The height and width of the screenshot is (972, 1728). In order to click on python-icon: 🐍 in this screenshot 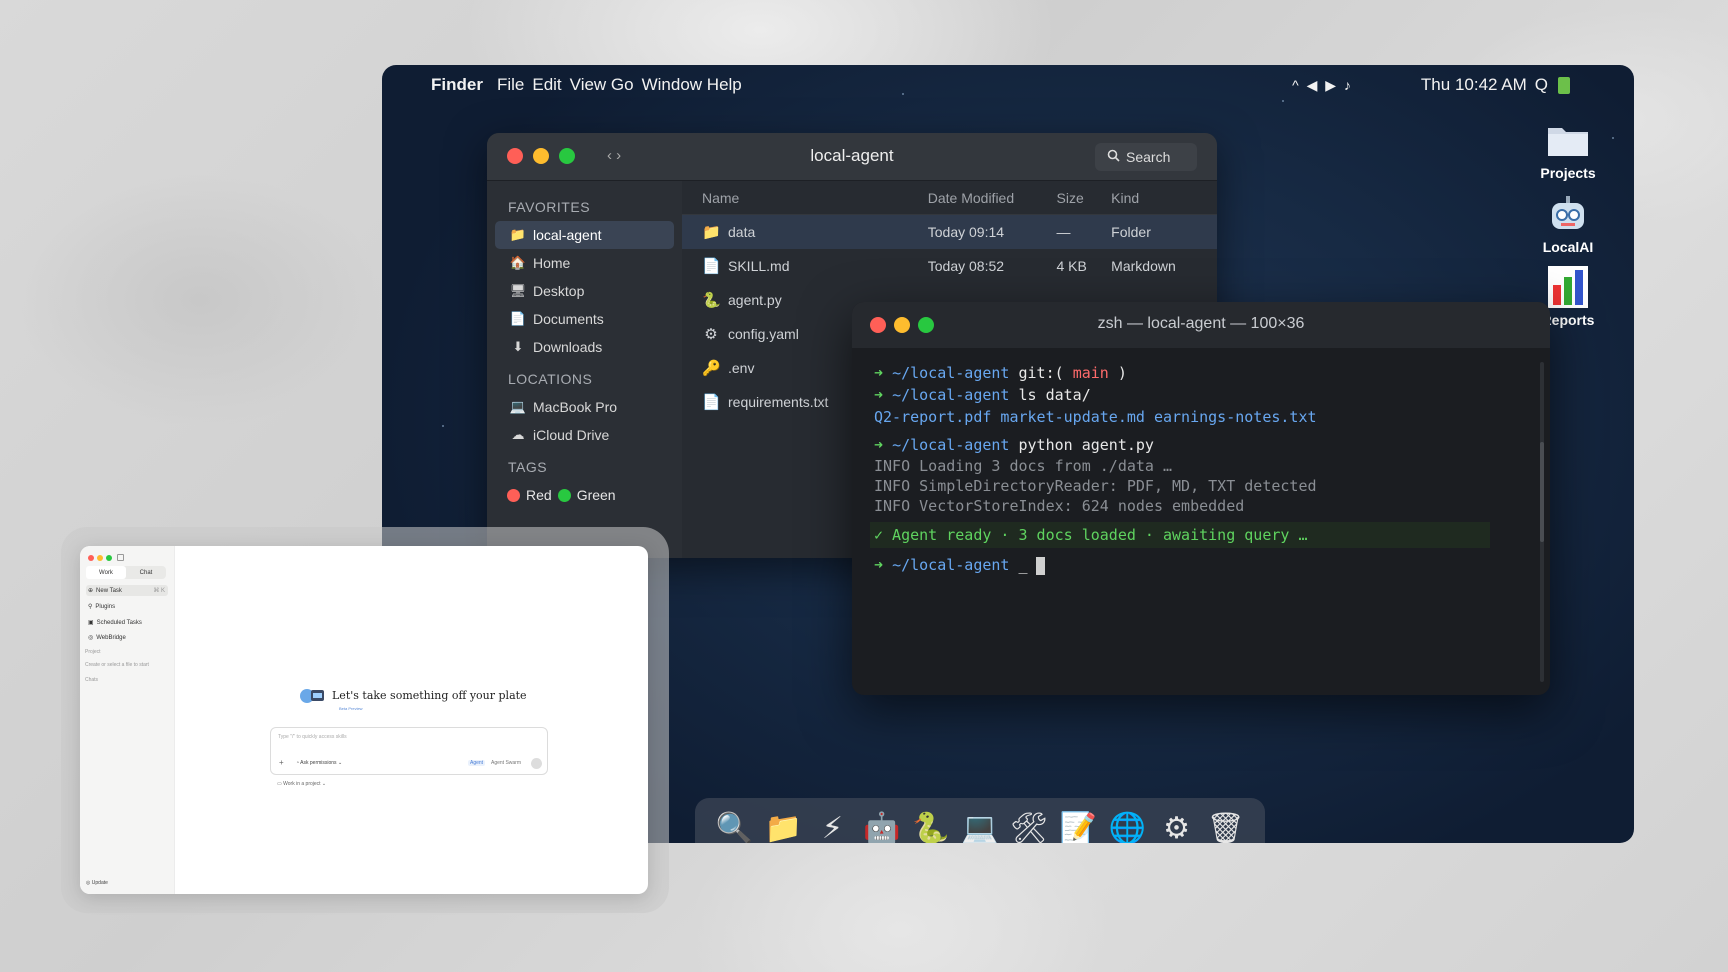, I will do `click(931, 826)`.